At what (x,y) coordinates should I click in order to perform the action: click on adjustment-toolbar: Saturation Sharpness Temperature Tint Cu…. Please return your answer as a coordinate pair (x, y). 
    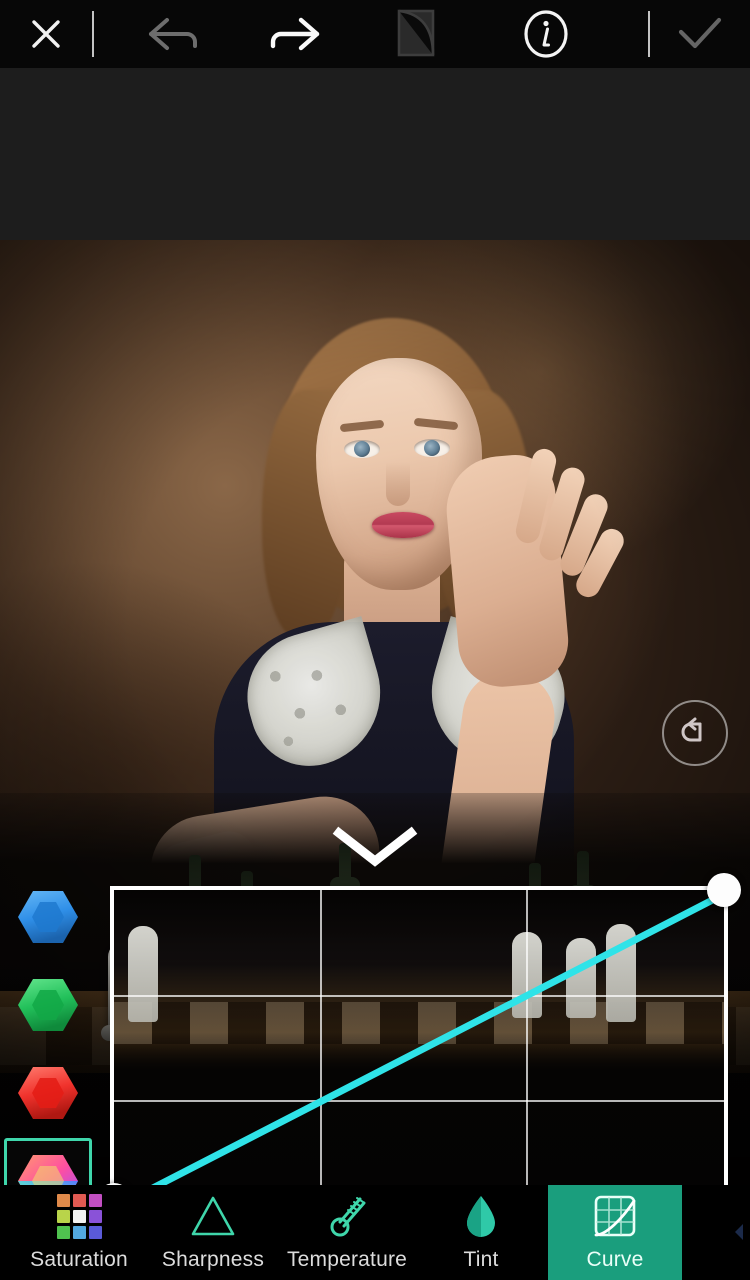
    Looking at the image, I should click on (375, 1232).